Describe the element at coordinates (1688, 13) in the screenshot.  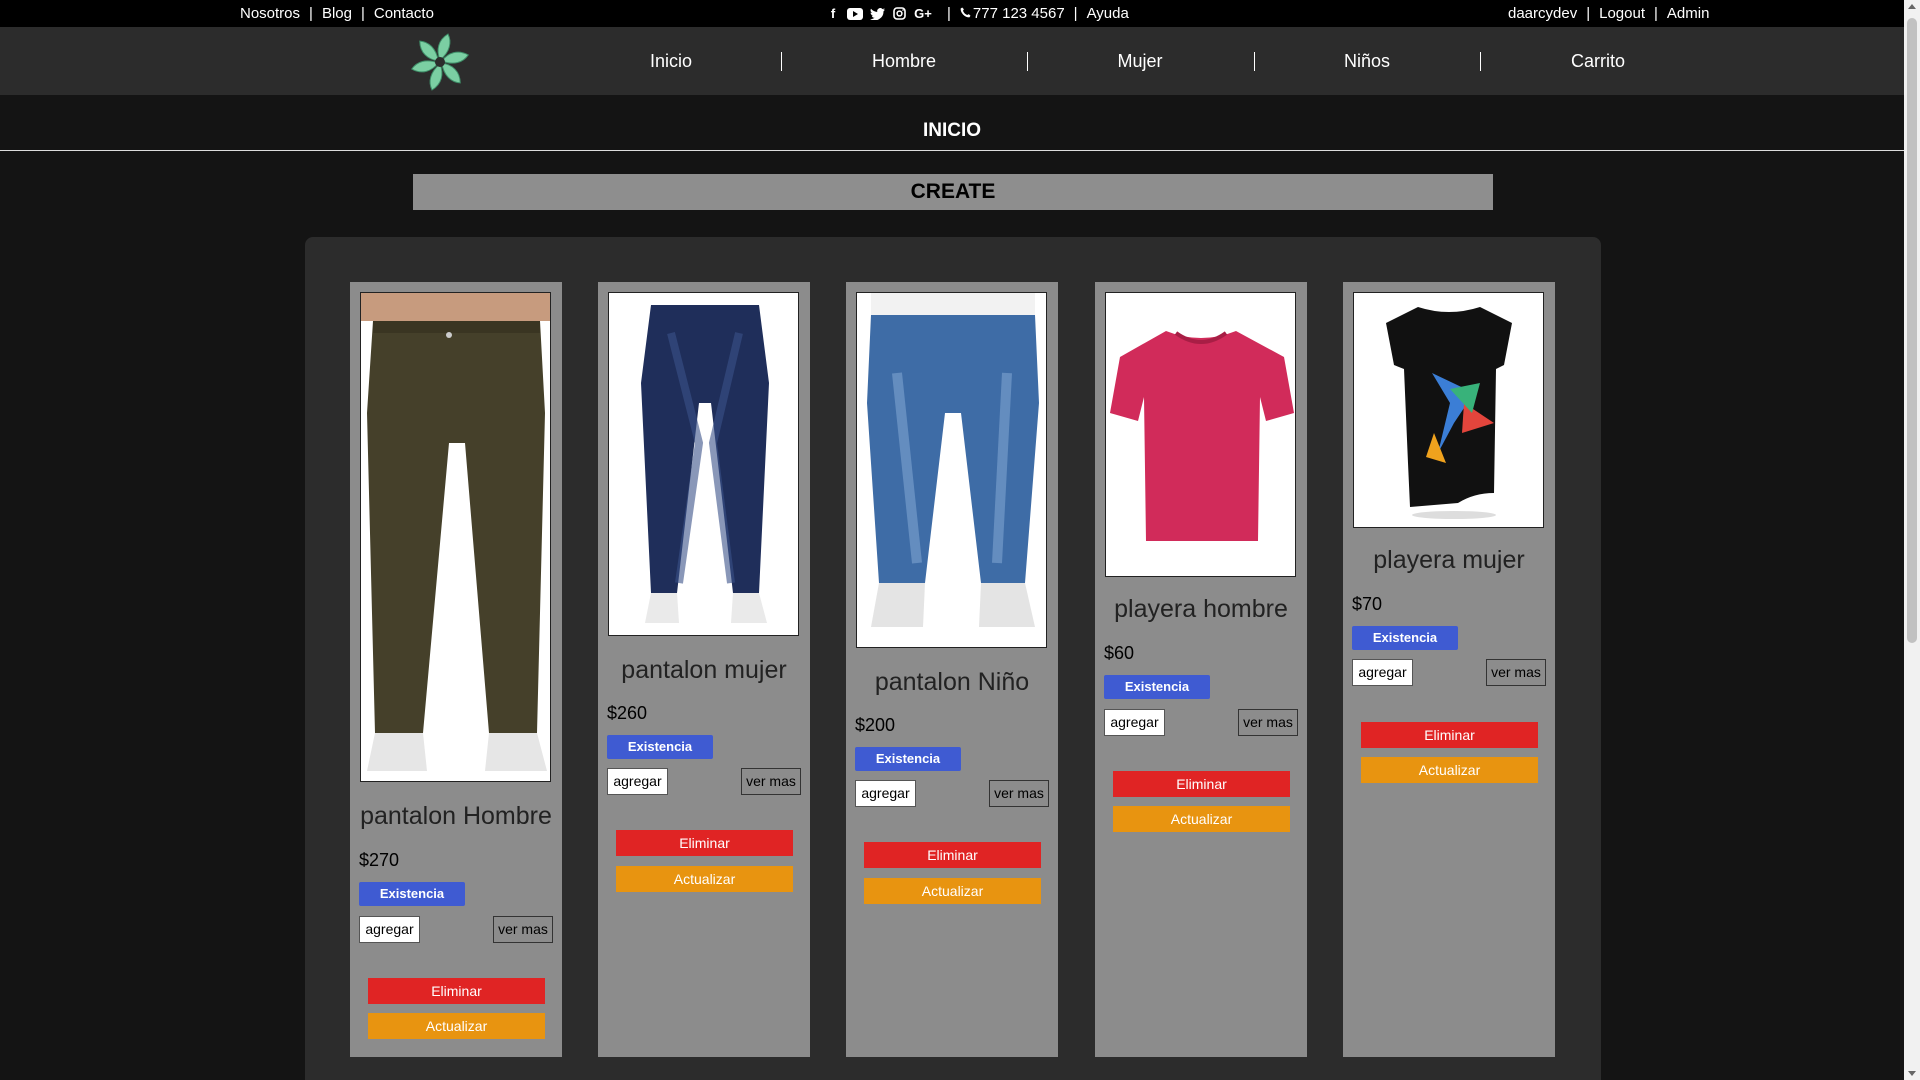
I see `admin-link: Admin` at that location.